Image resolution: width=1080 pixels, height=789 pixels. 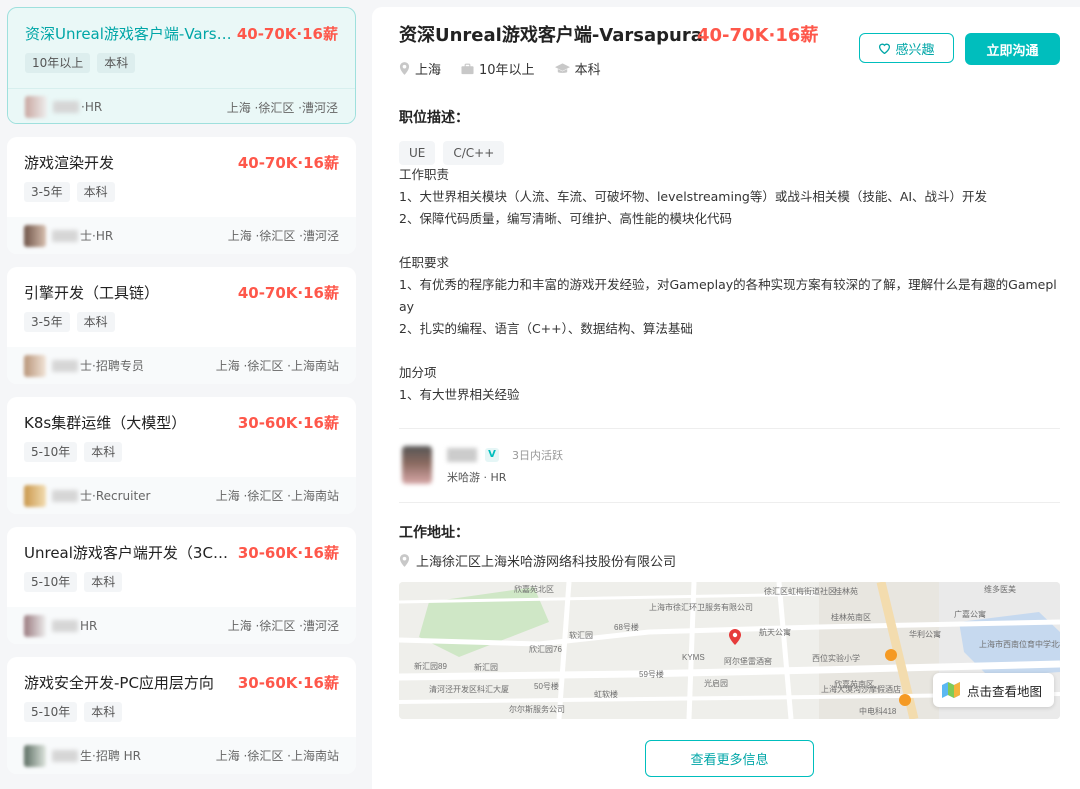 I want to click on job-card-tag: 3-5年, so click(x=47, y=322).